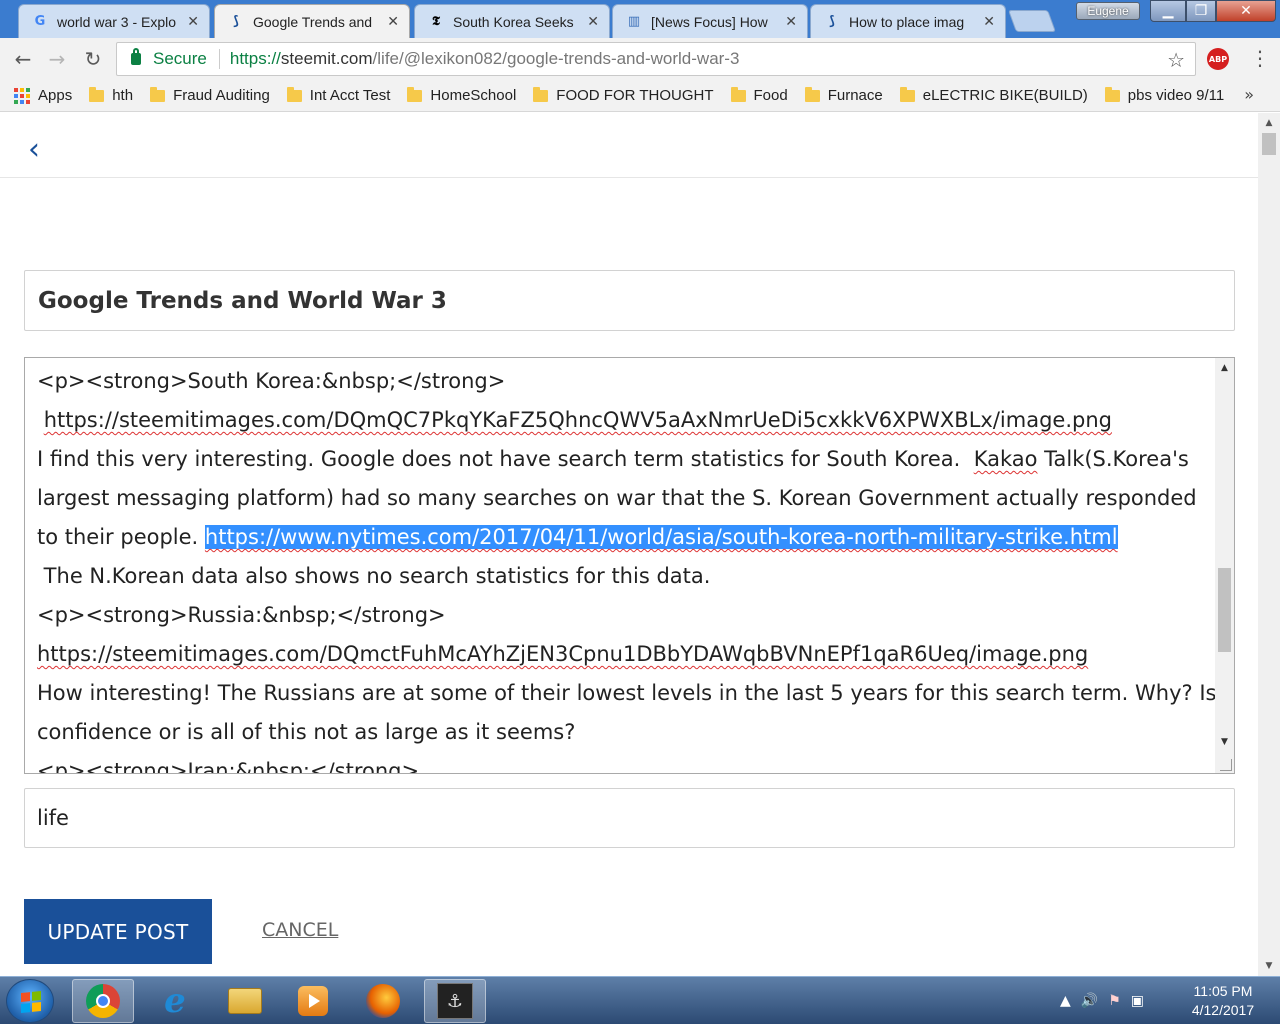 The height and width of the screenshot is (1024, 1280). I want to click on windows-logo-icon, so click(31, 1002).